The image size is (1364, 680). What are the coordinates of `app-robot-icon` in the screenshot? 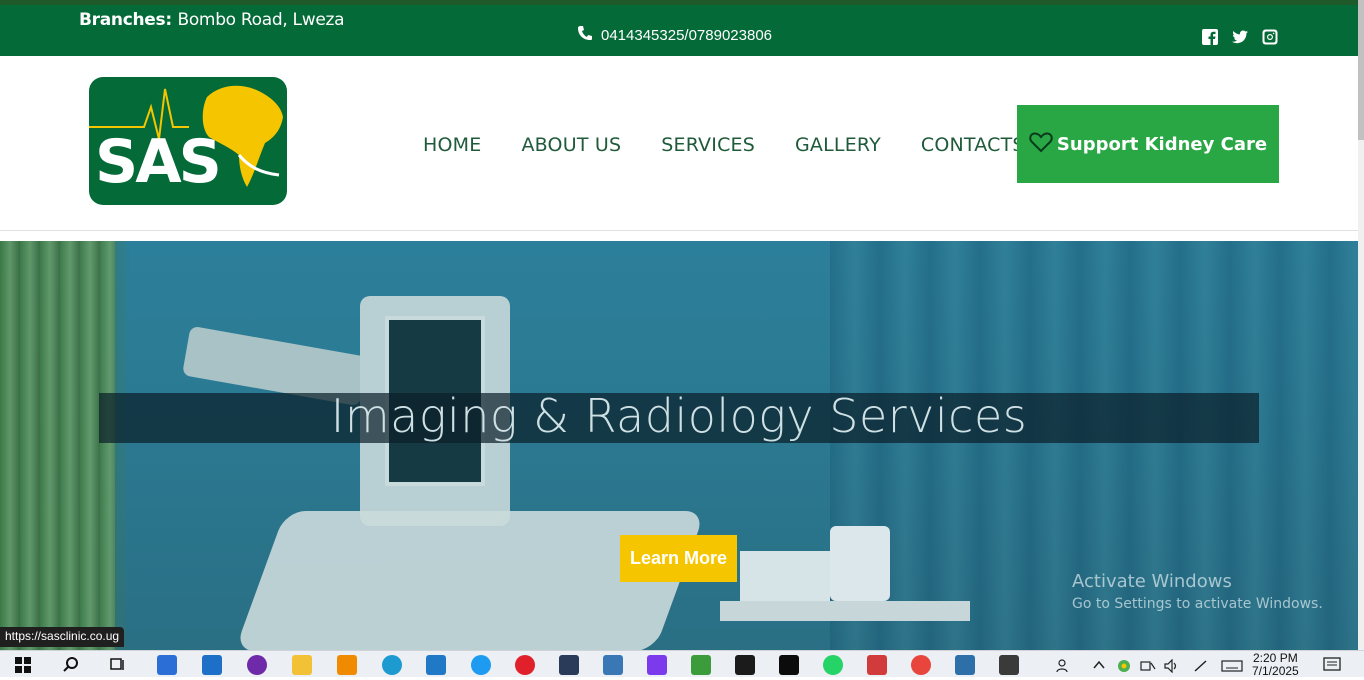 It's located at (569, 665).